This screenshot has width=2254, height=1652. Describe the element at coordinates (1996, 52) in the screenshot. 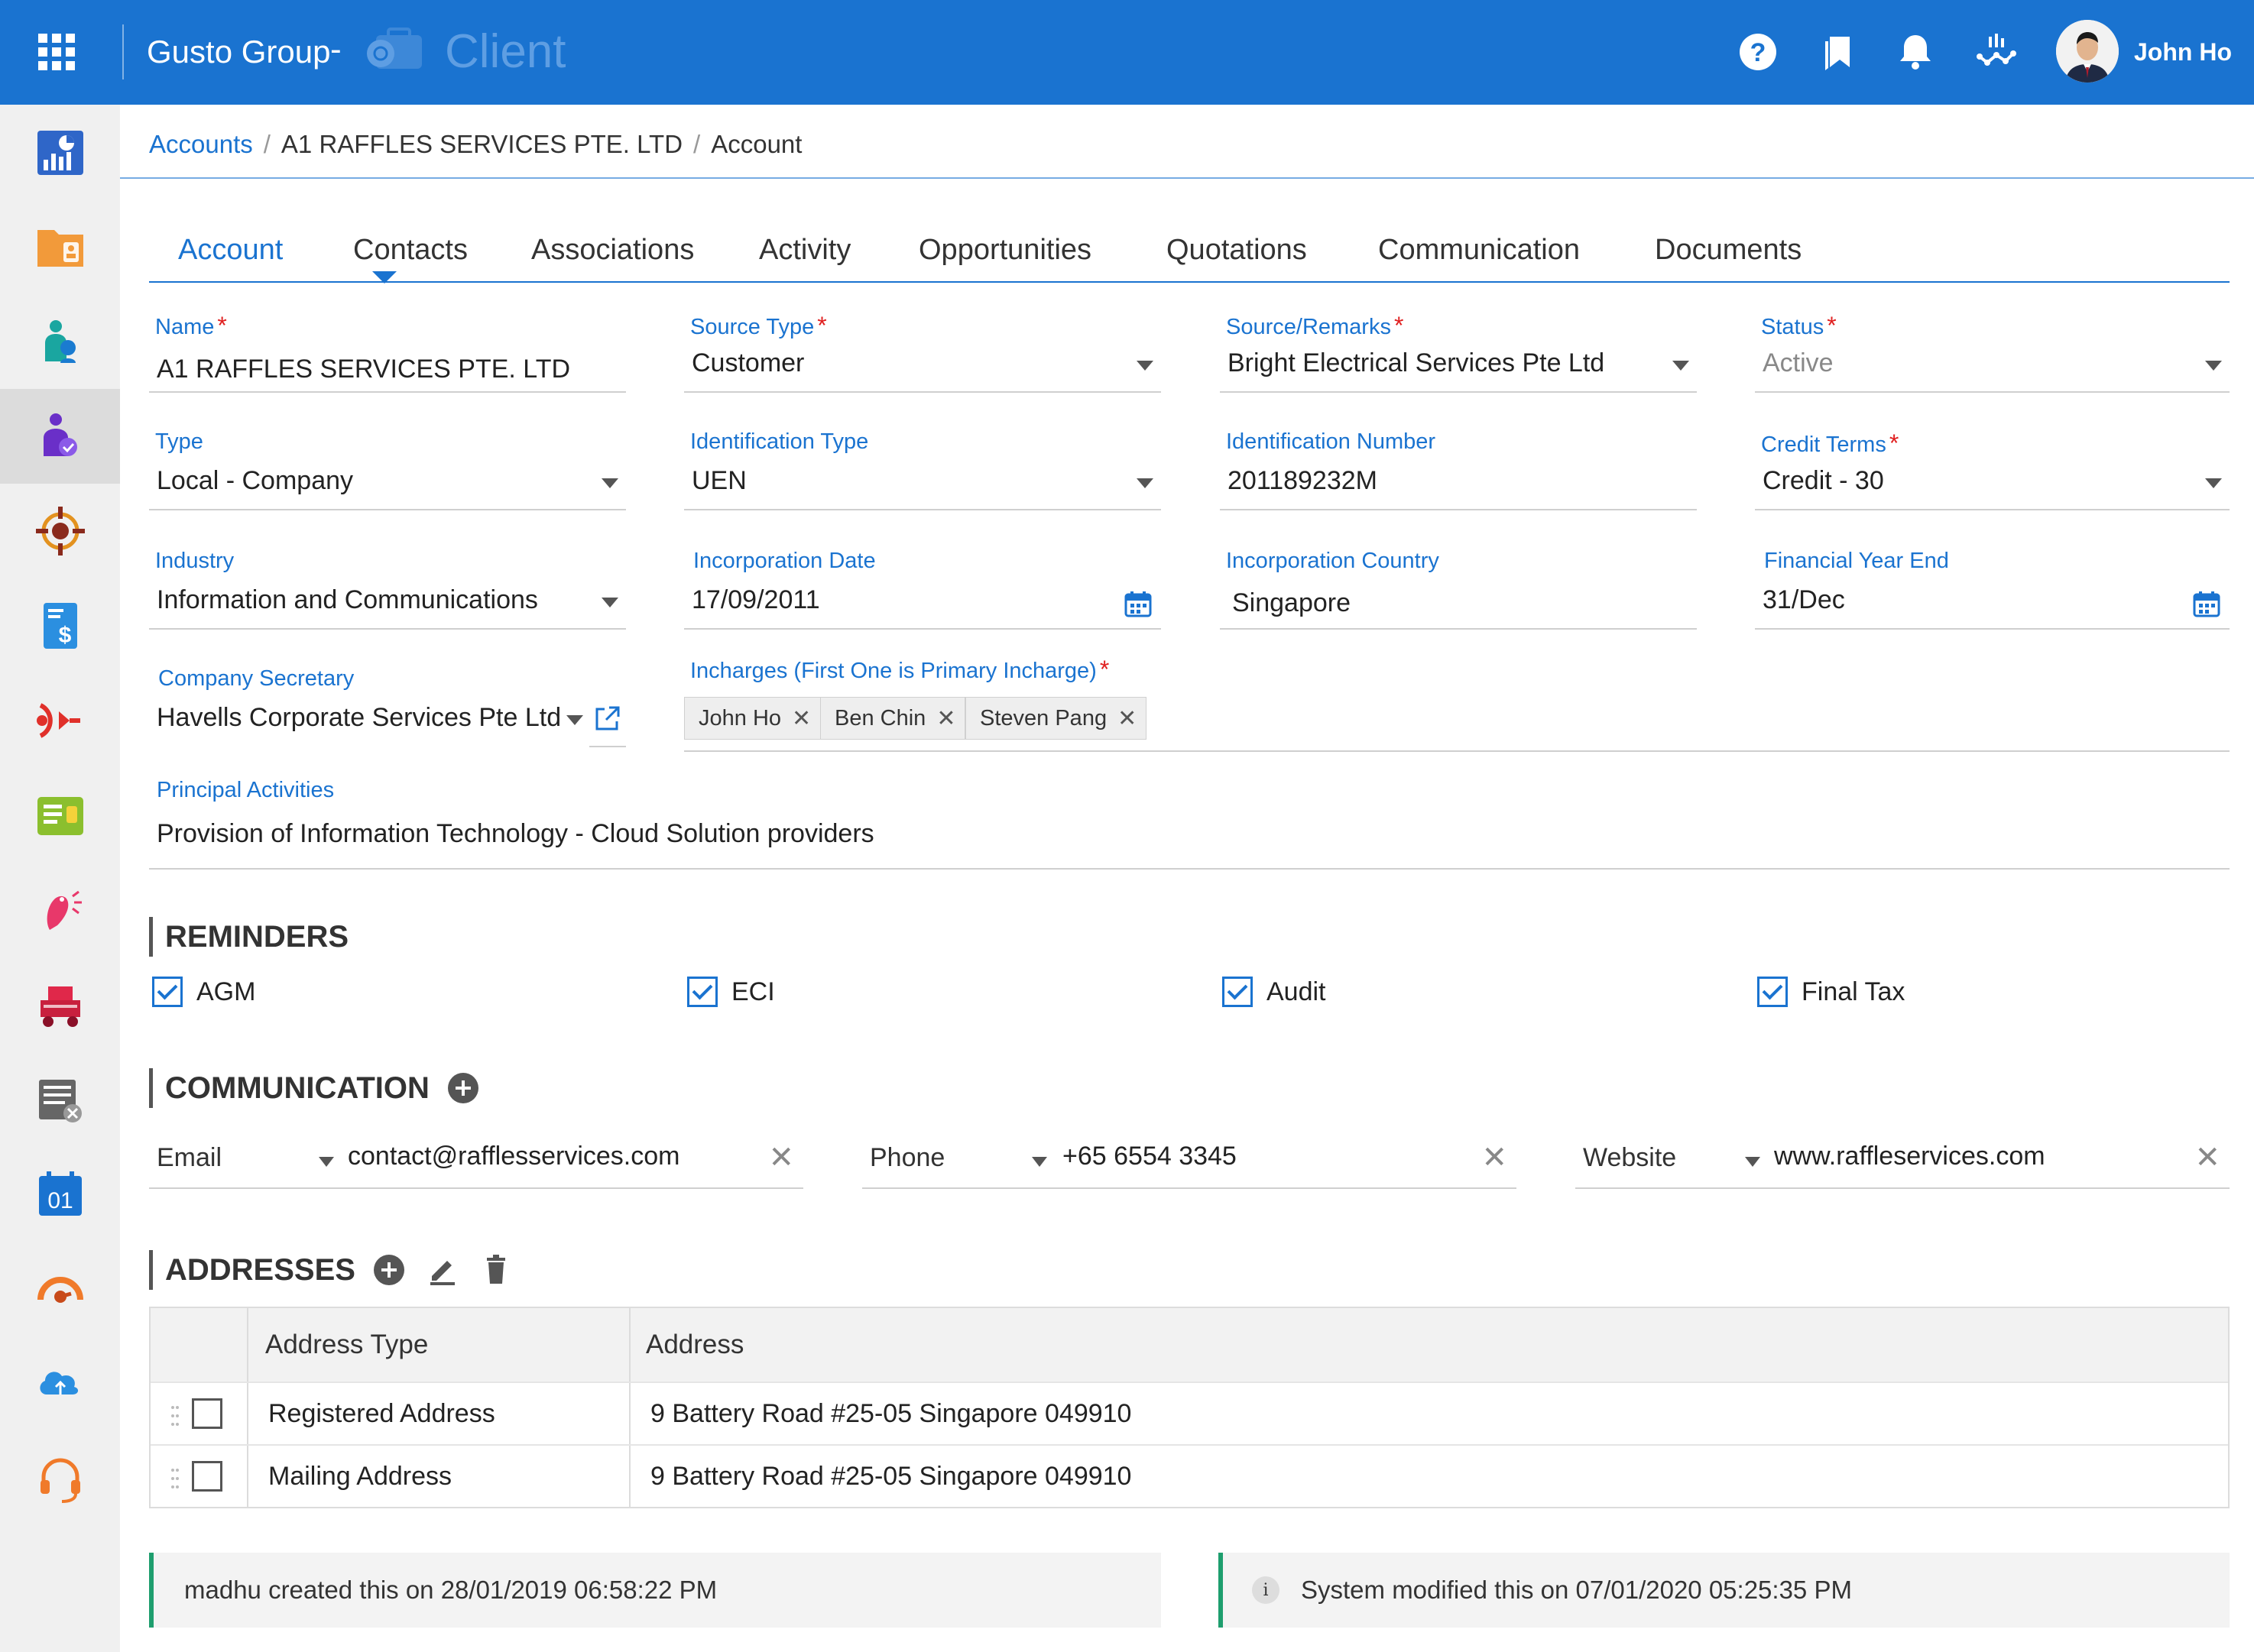

I see `analytics-icon` at that location.